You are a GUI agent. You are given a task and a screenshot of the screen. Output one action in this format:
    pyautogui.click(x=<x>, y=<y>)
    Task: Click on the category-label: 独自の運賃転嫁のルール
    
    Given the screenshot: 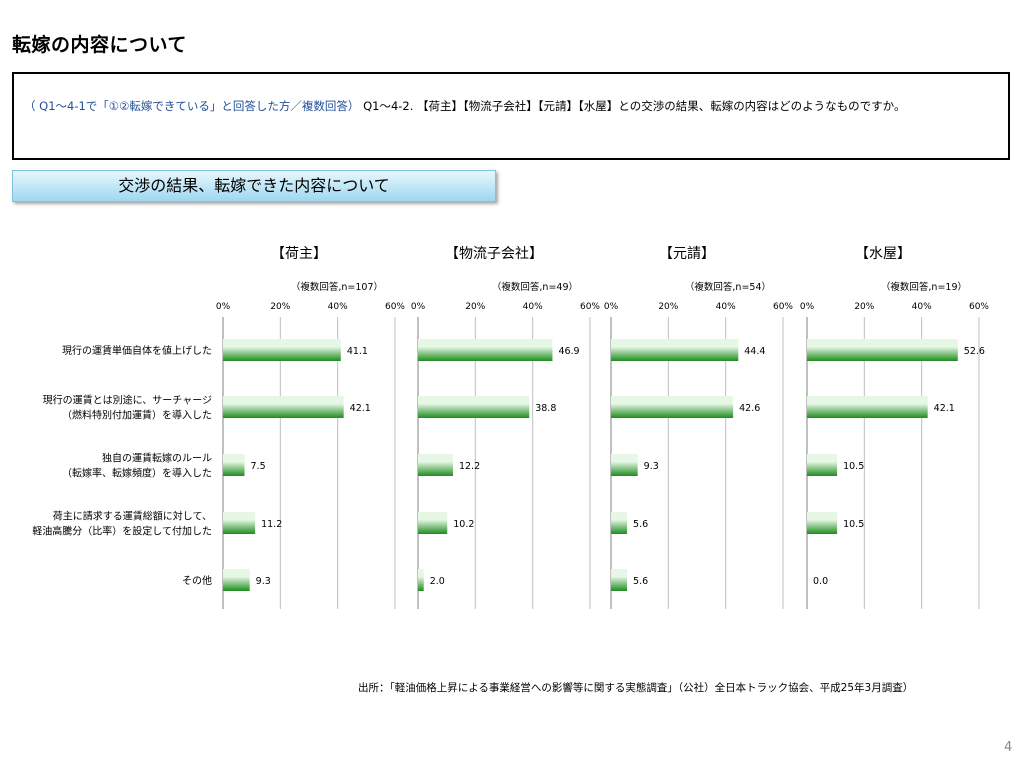 What is the action you would take?
    pyautogui.click(x=157, y=458)
    